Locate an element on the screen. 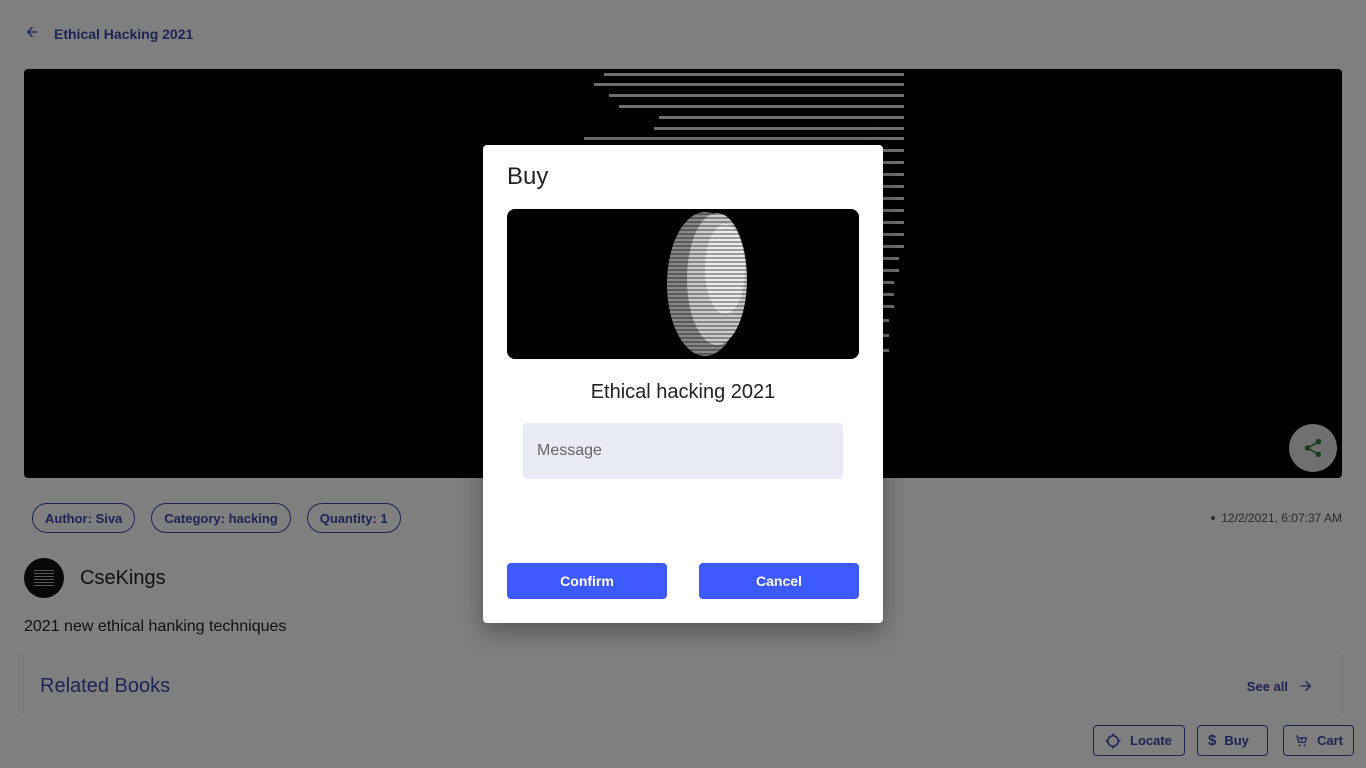 The height and width of the screenshot is (768, 1366). book-cover-image is located at coordinates (683, 284).